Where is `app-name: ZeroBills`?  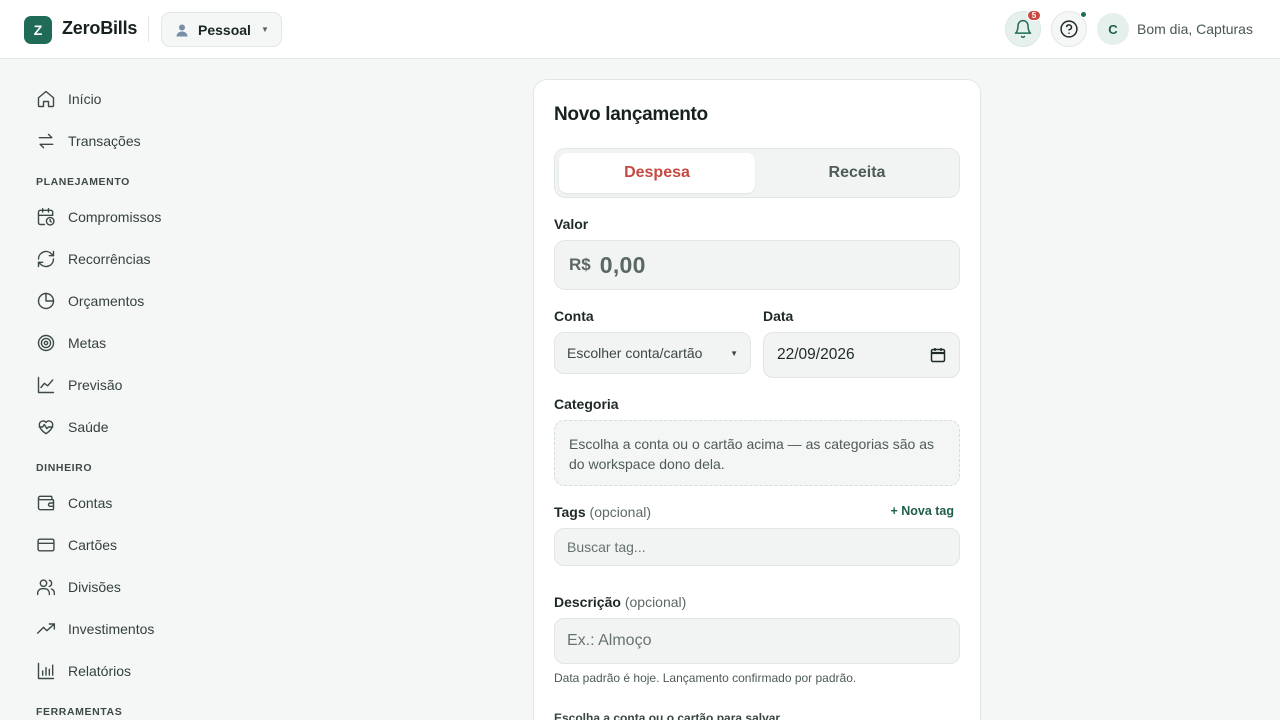 app-name: ZeroBills is located at coordinates (99, 28).